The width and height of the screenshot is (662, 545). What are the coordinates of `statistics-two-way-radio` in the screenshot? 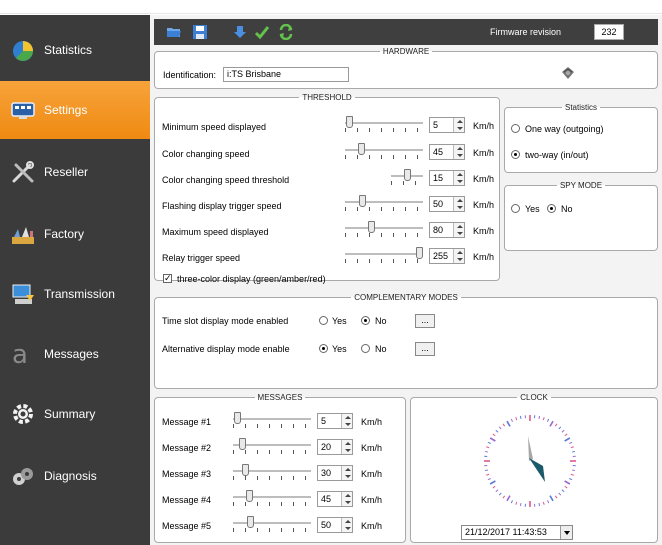 It's located at (515, 154).